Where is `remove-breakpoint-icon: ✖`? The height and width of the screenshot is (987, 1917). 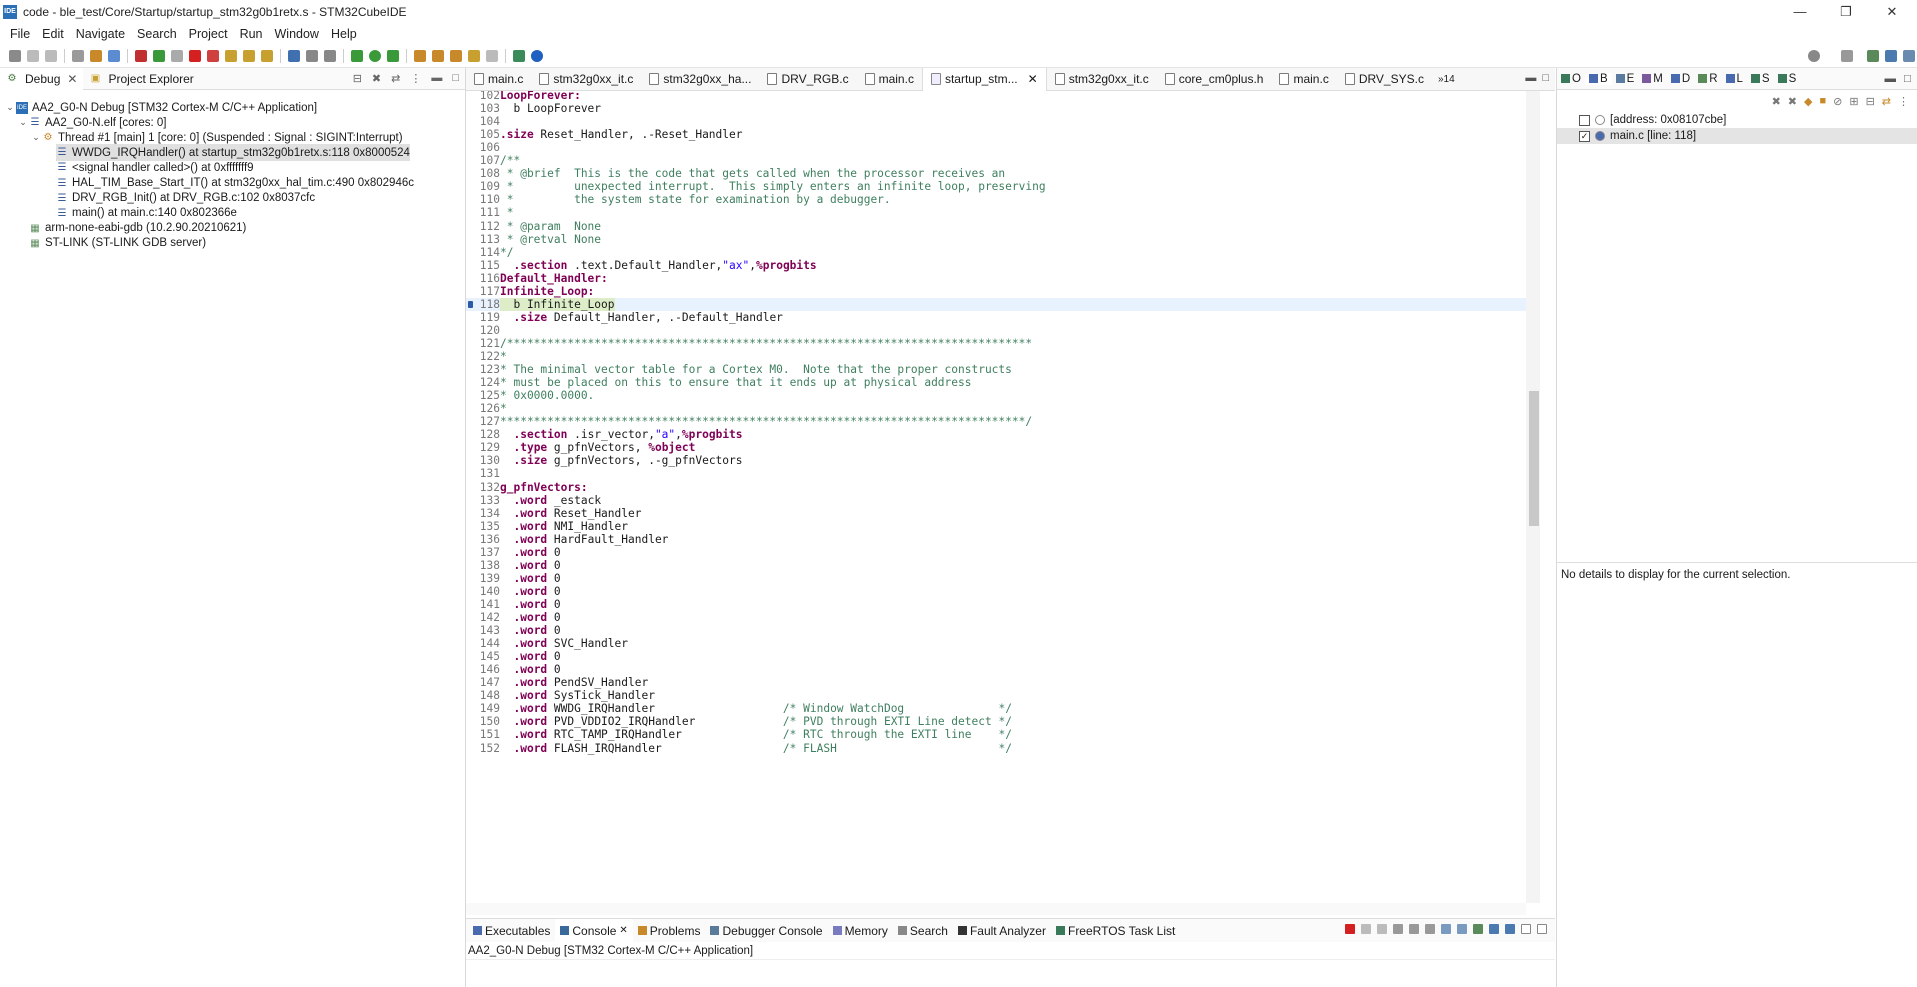 remove-breakpoint-icon: ✖ is located at coordinates (1776, 101).